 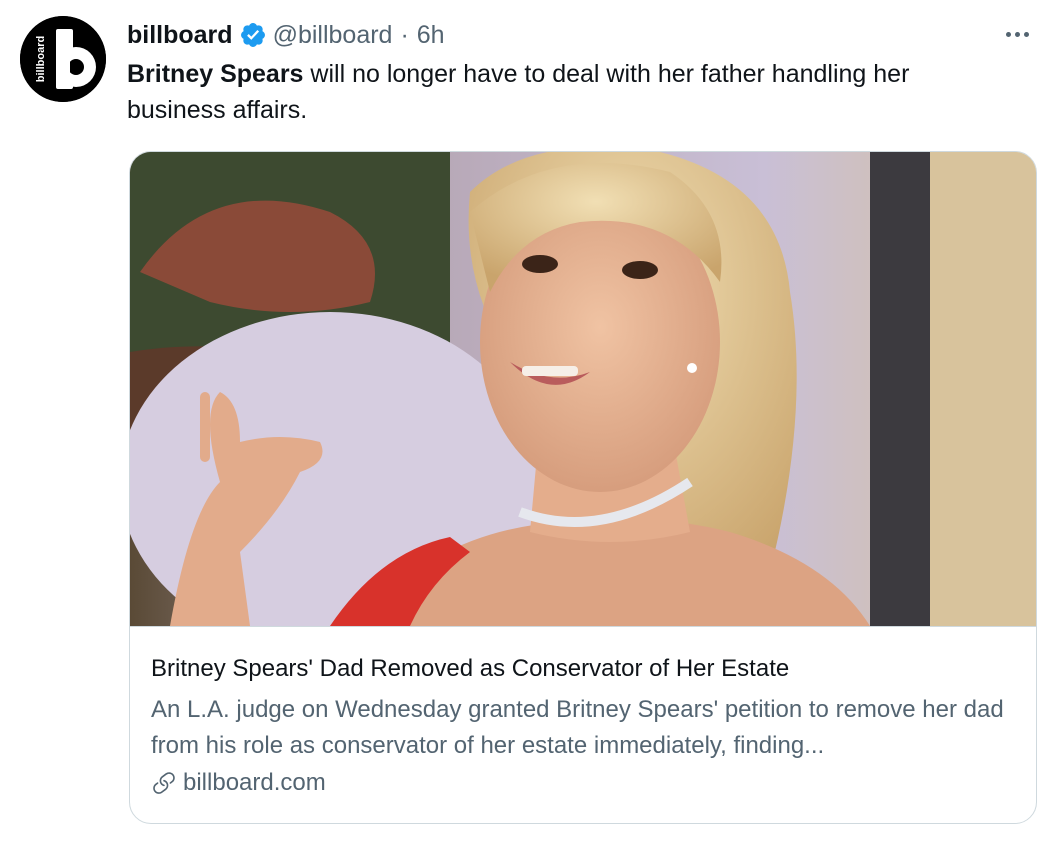 I want to click on author-display-name: billboard, so click(x=180, y=35).